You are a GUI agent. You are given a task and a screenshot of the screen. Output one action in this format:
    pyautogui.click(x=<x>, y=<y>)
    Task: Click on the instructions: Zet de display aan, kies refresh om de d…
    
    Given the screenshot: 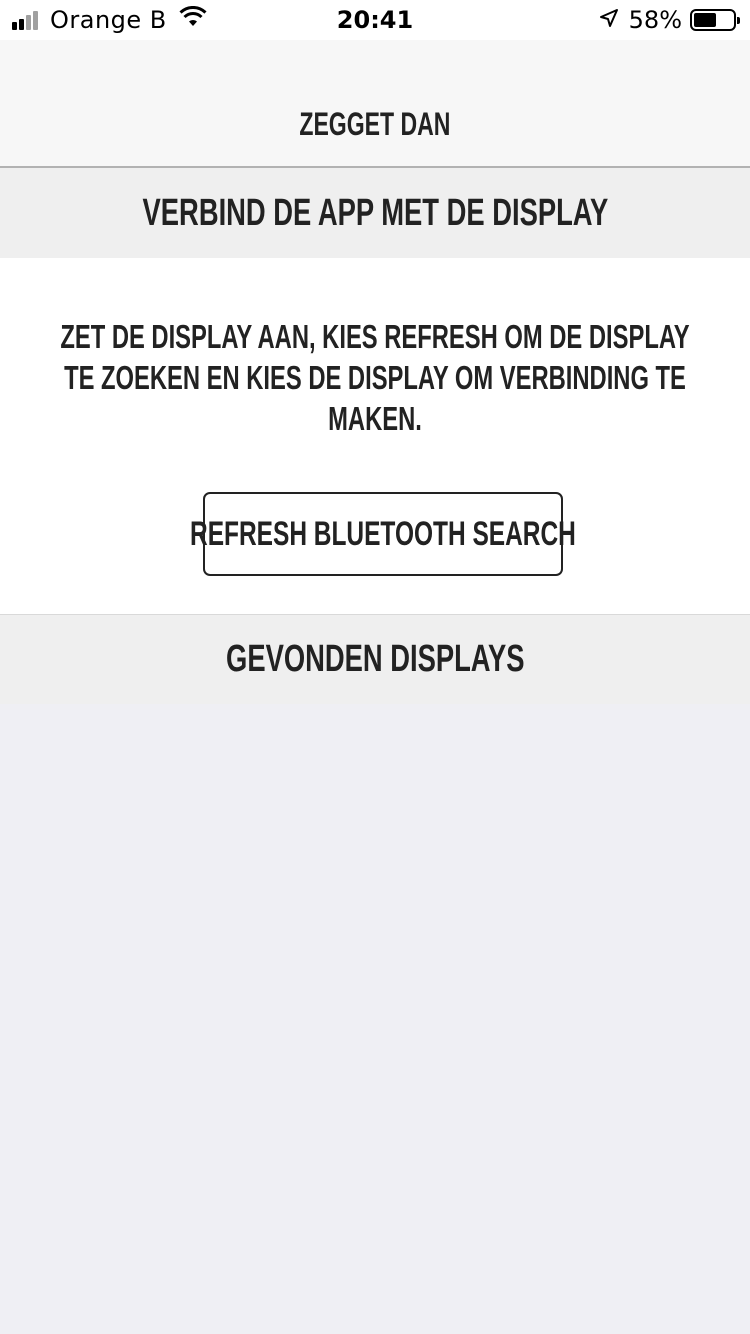 What is the action you would take?
    pyautogui.click(x=375, y=377)
    